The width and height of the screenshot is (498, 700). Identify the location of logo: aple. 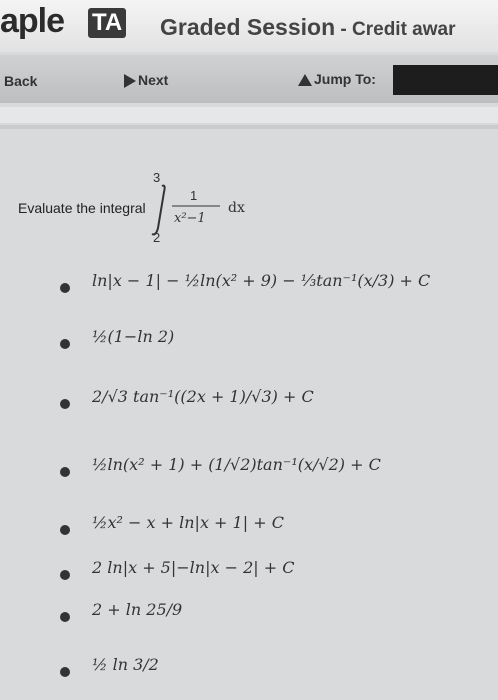
(32, 21).